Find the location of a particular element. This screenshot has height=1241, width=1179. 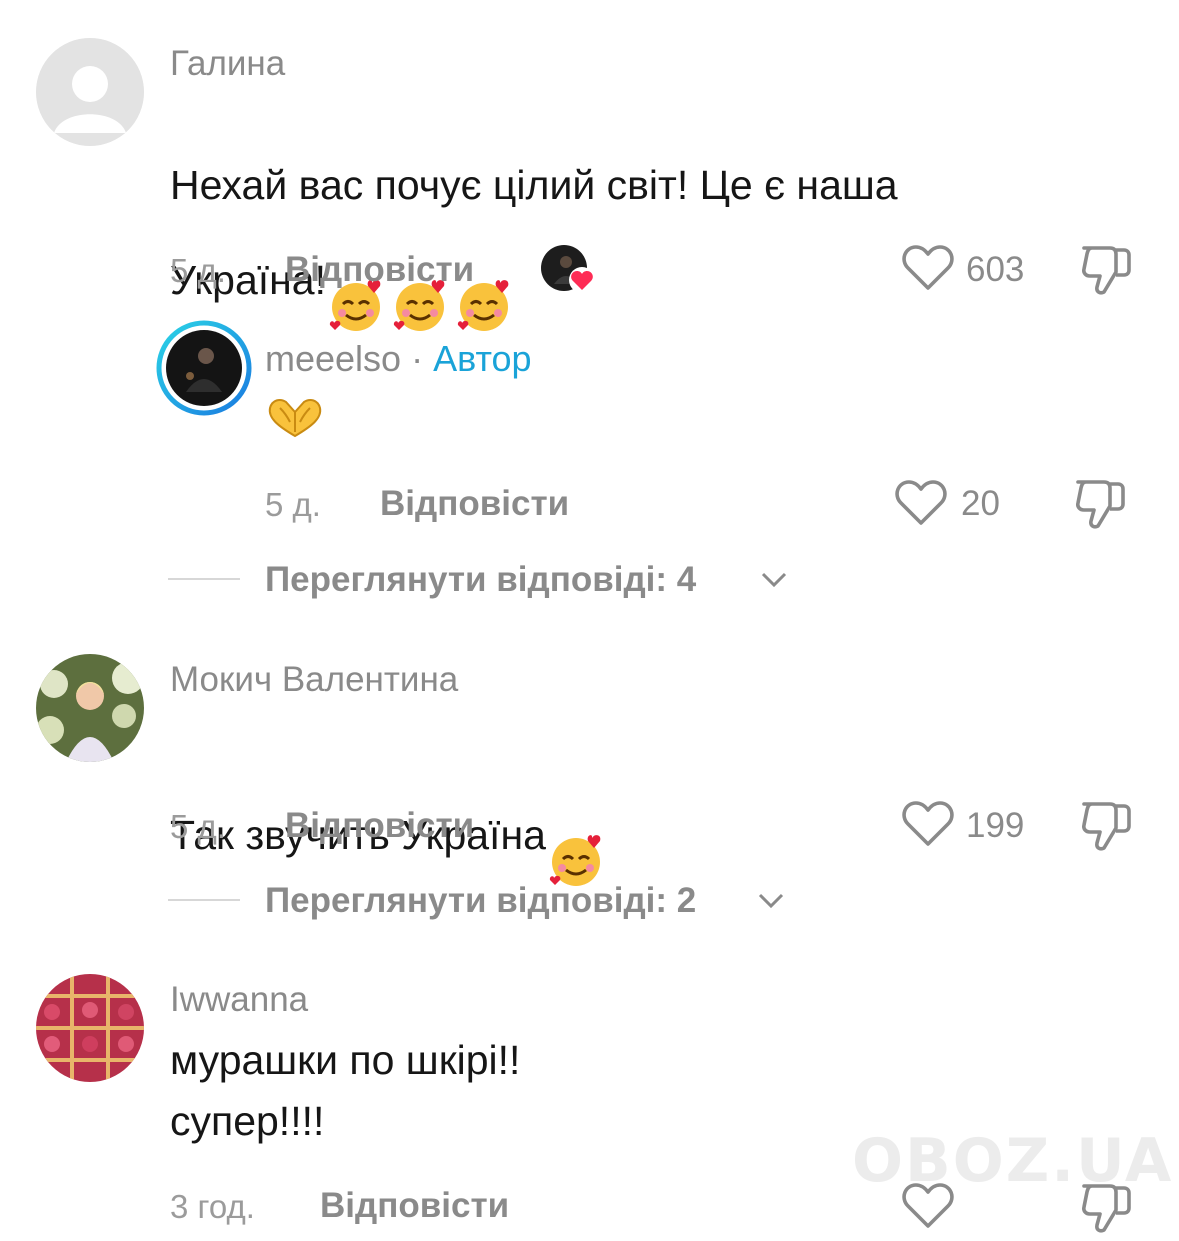

photo-avatar-flowers-icon is located at coordinates (90, 708).